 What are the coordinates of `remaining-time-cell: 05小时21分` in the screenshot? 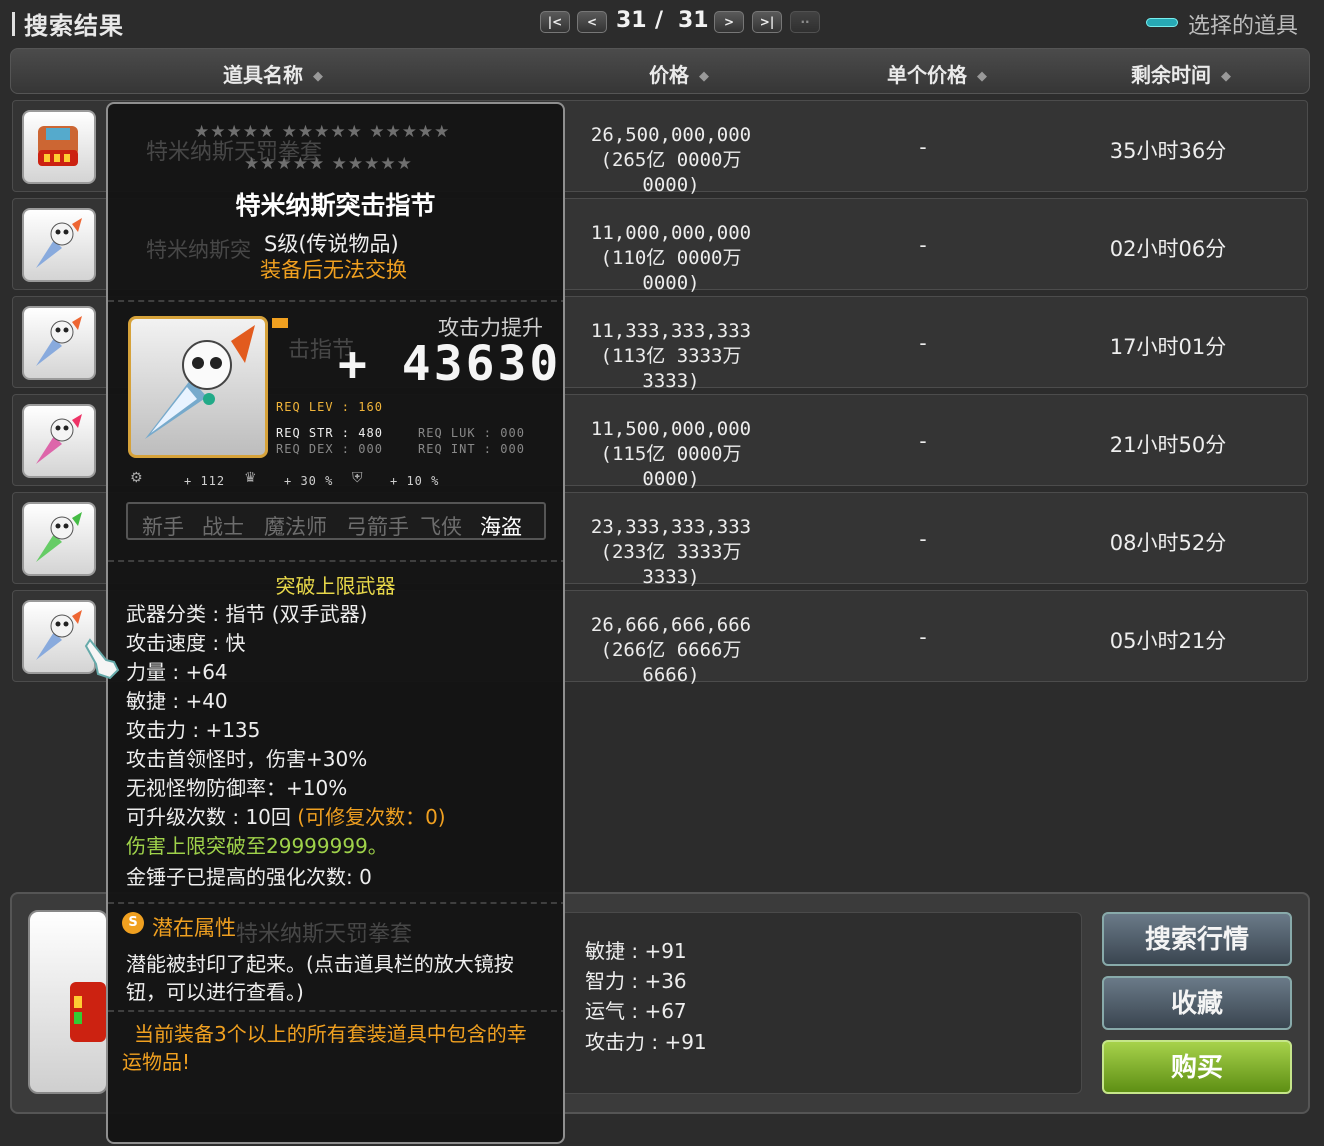 It's located at (1168, 641).